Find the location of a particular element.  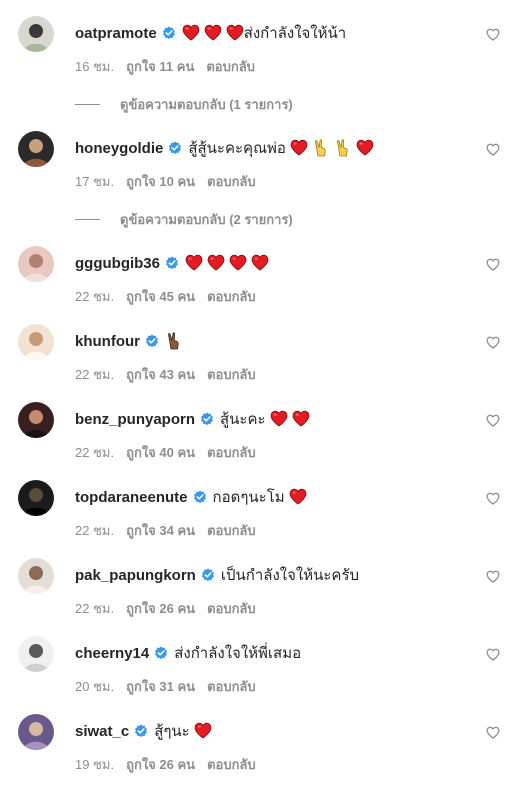

comment-line: khunfour is located at coordinates (129, 341).